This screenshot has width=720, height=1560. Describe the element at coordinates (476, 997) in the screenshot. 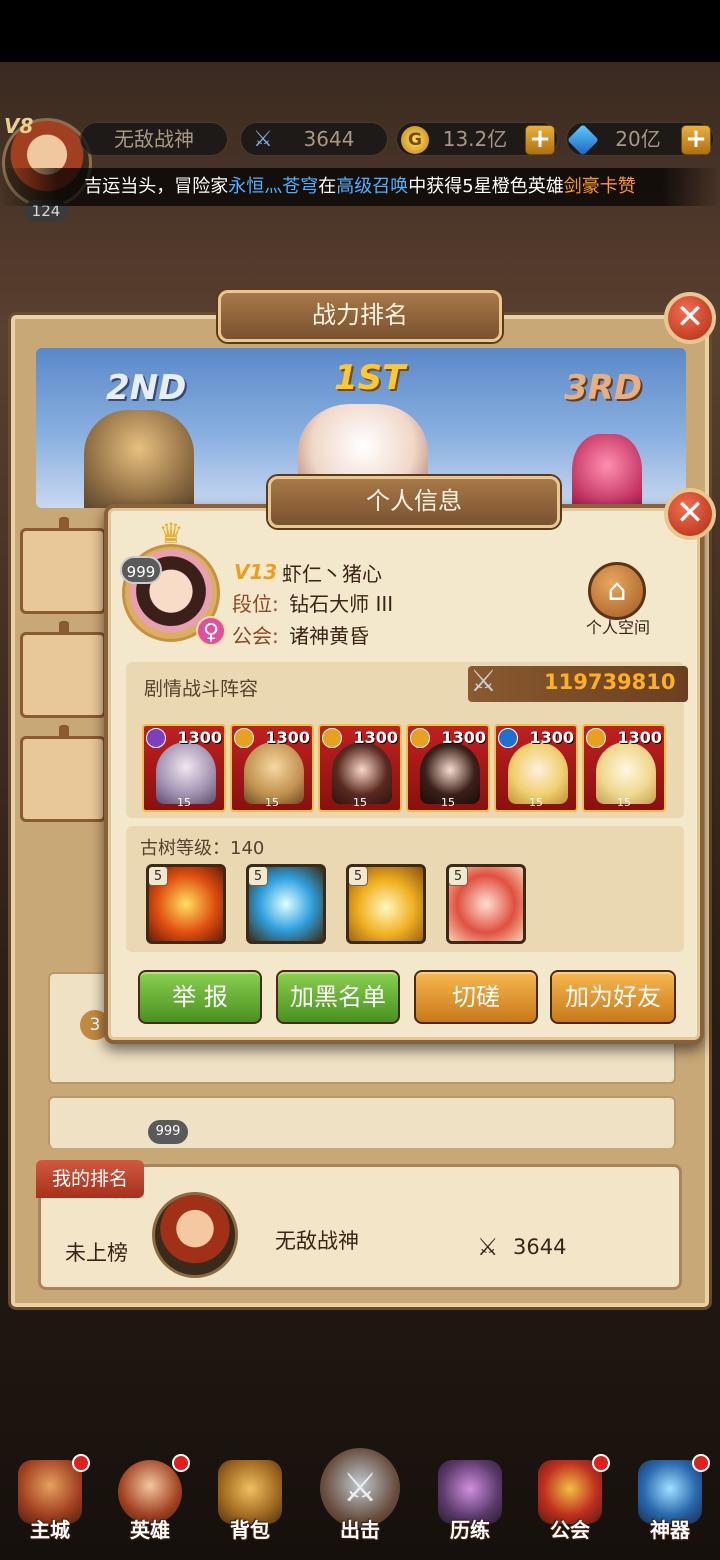

I see `duel-button: 切磋` at that location.